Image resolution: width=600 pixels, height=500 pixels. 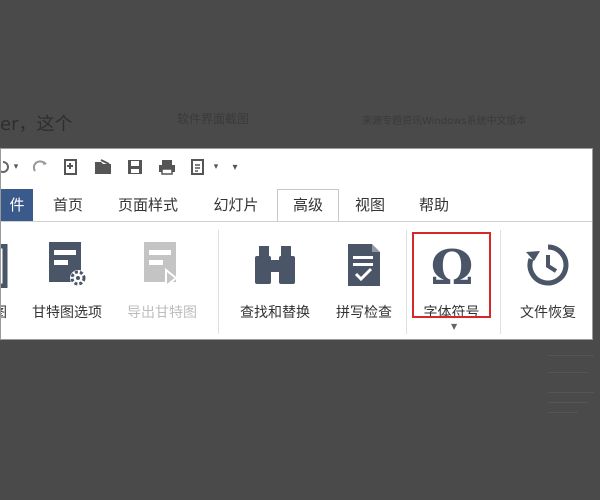 I want to click on undo-dropdown-icon: ▾, so click(x=16, y=167).